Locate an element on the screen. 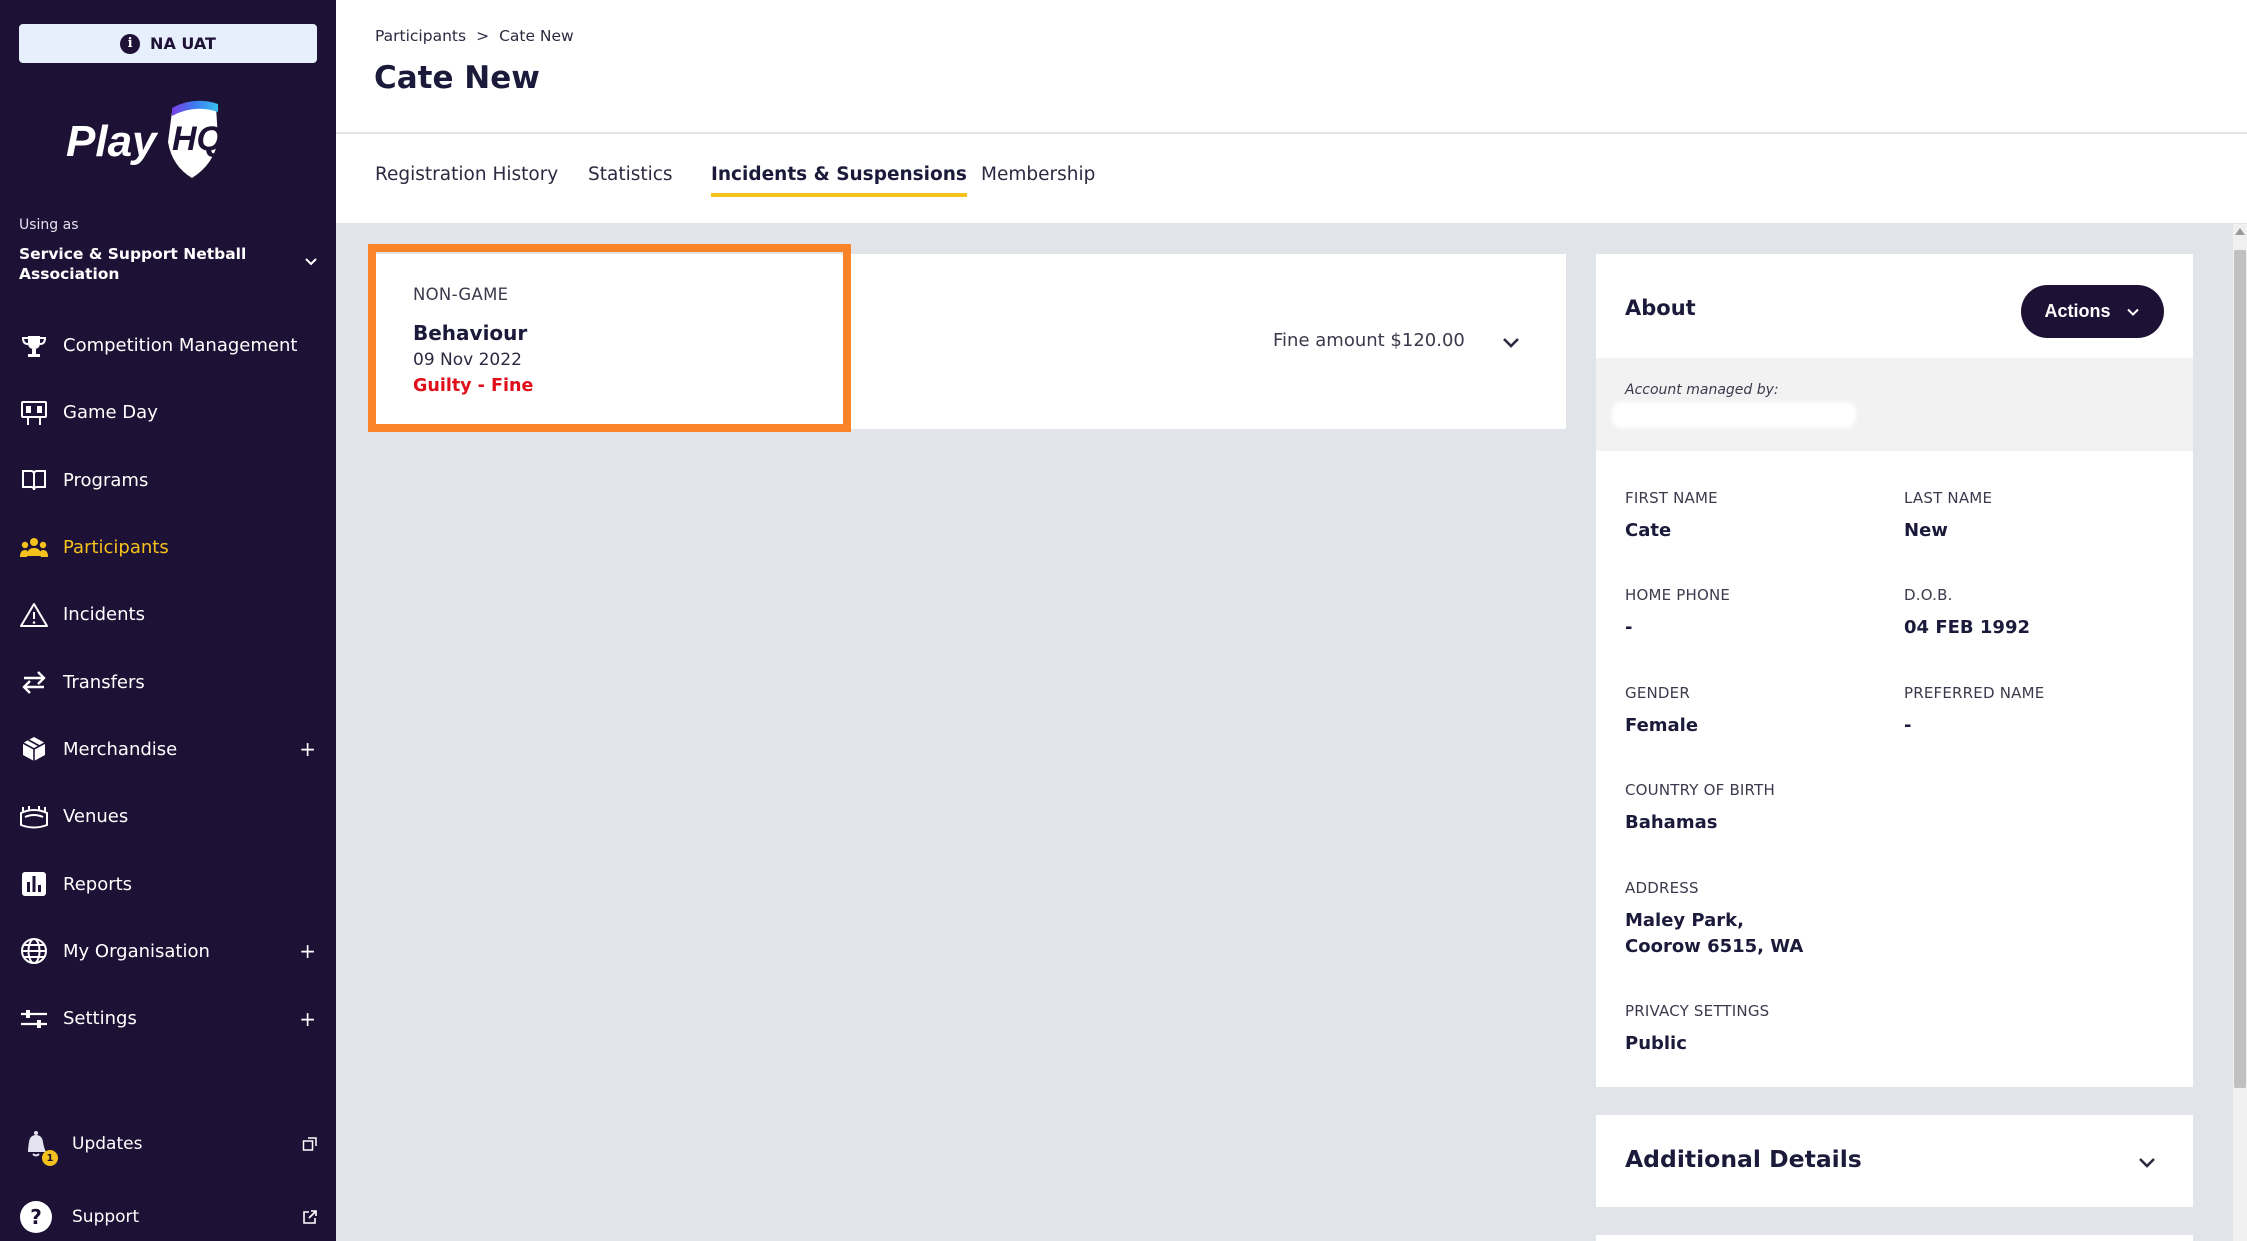 The height and width of the screenshot is (1241, 2247). globe-icon is located at coordinates (33, 951).